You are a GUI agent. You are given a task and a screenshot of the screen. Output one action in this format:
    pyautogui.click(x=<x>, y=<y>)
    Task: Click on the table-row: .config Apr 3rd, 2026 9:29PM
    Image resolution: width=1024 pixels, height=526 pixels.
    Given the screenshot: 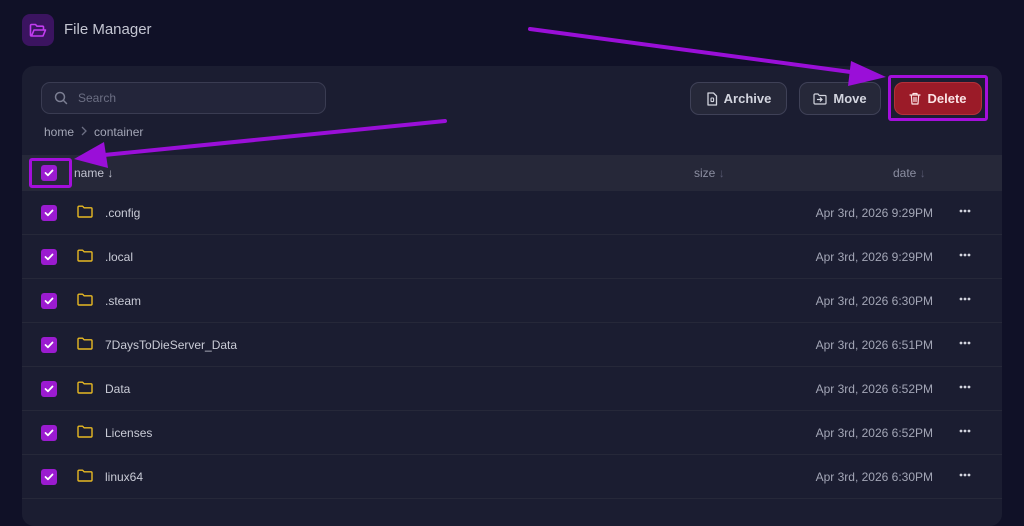 What is the action you would take?
    pyautogui.click(x=512, y=213)
    